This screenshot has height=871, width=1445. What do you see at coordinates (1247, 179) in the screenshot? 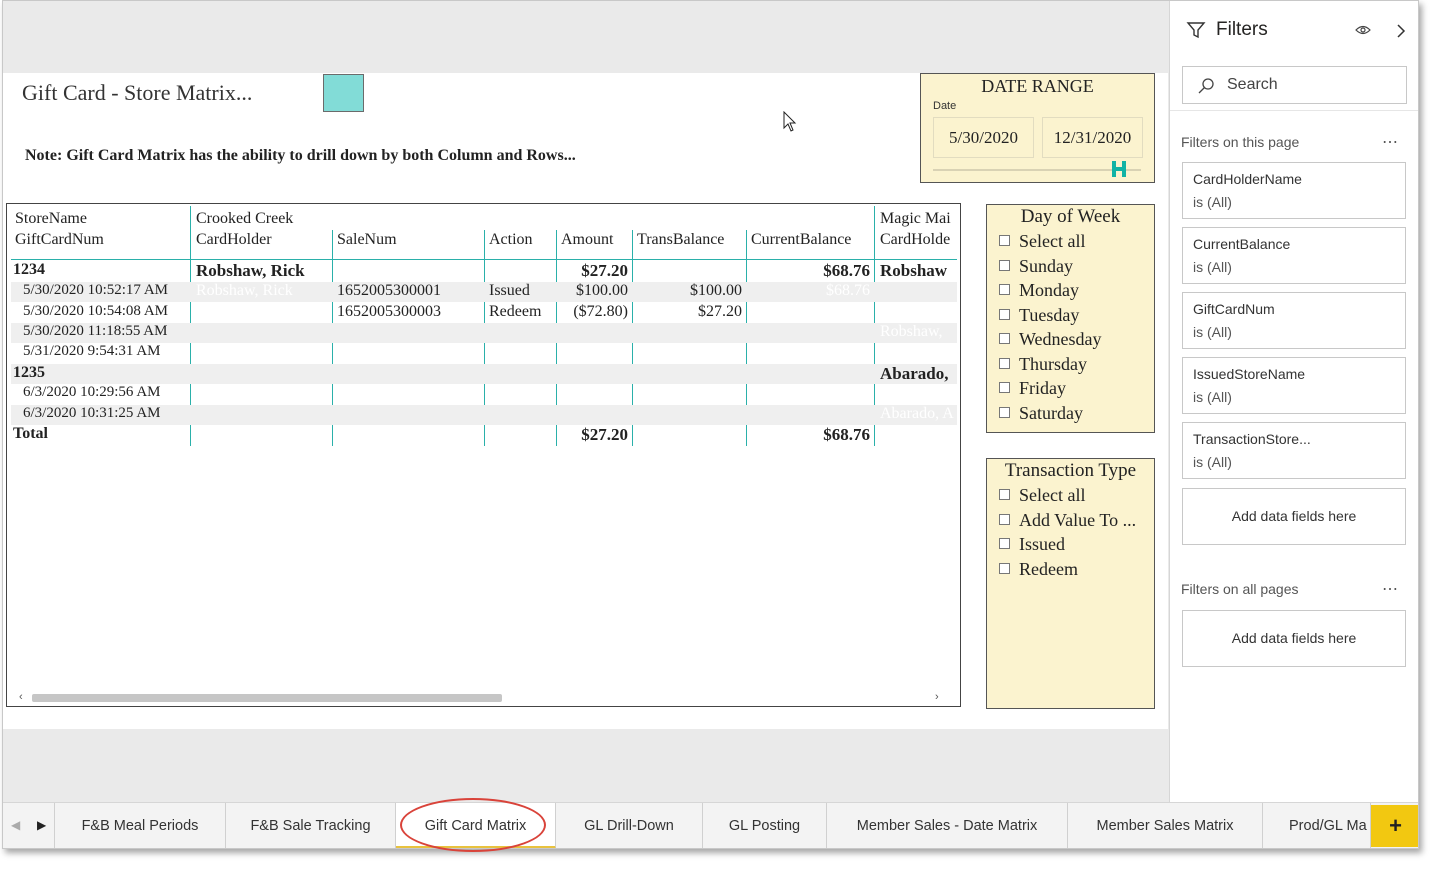
I see `filter-card-name: CardHolderName` at bounding box center [1247, 179].